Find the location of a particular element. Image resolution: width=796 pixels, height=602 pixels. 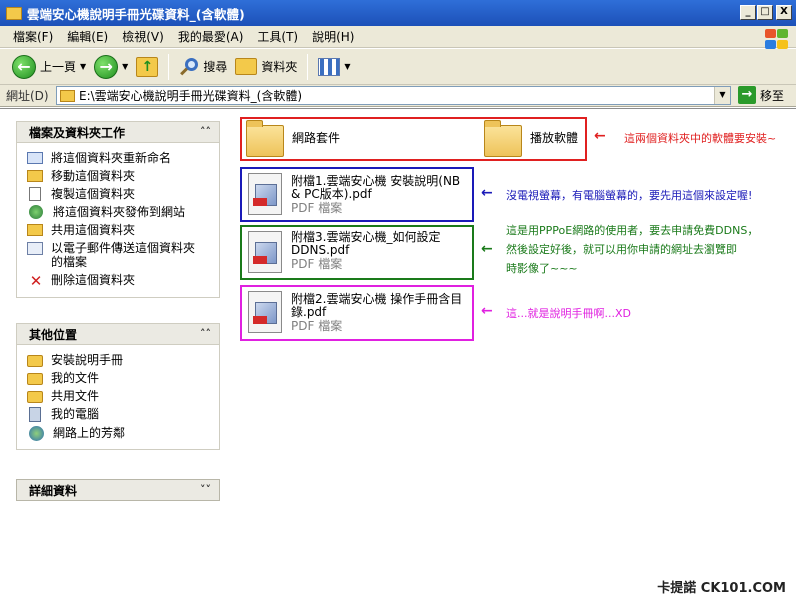

back-arrow-icon: ← is located at coordinates (24, 66).